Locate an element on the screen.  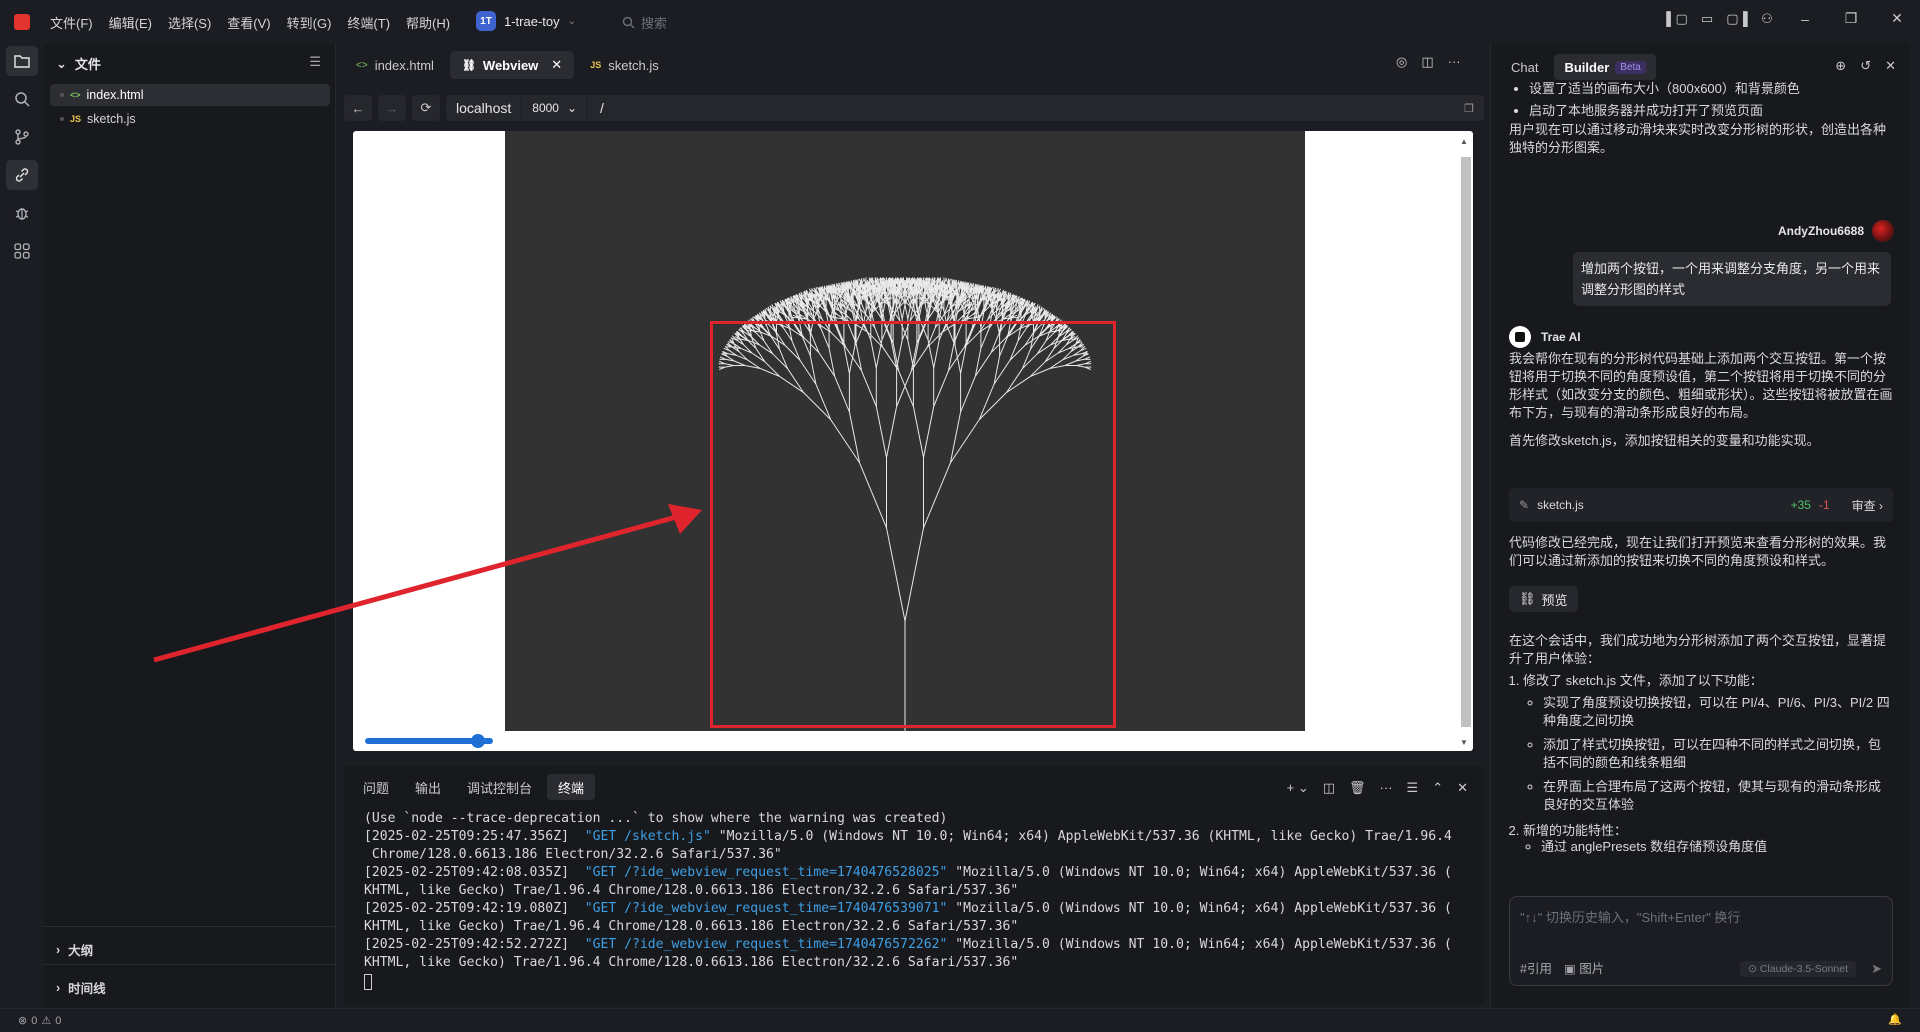
model-selector: ⊙ Claude-3.5-Sonnet is located at coordinates (1798, 969).